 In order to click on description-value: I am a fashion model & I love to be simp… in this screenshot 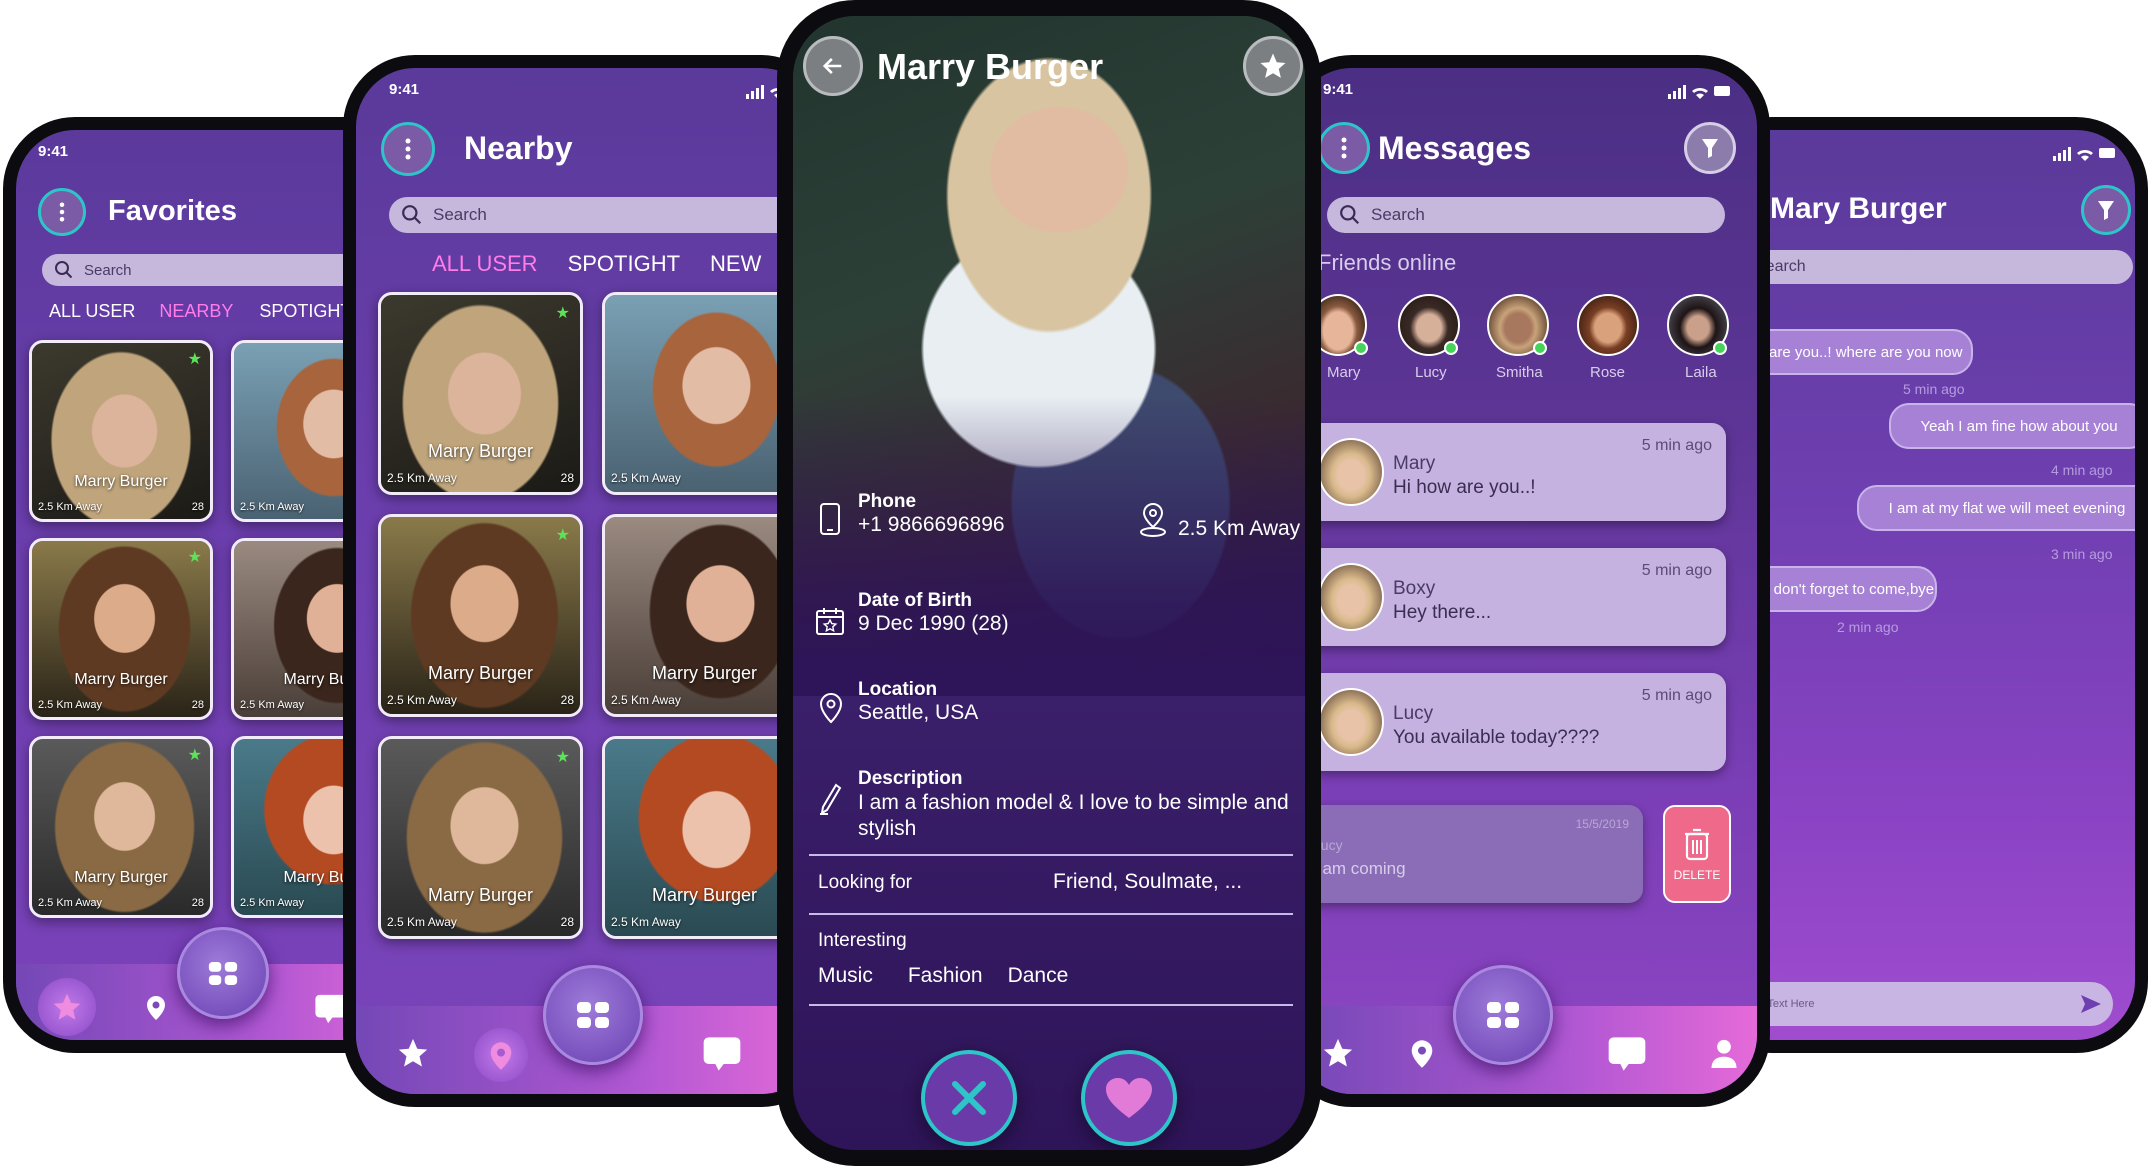, I will do `click(1073, 815)`.